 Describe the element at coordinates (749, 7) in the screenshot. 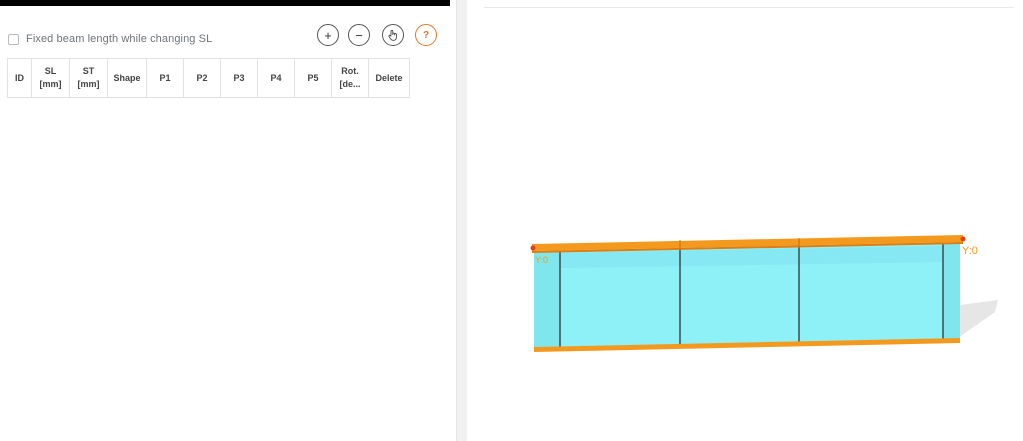

I see `viewer-top-border` at that location.